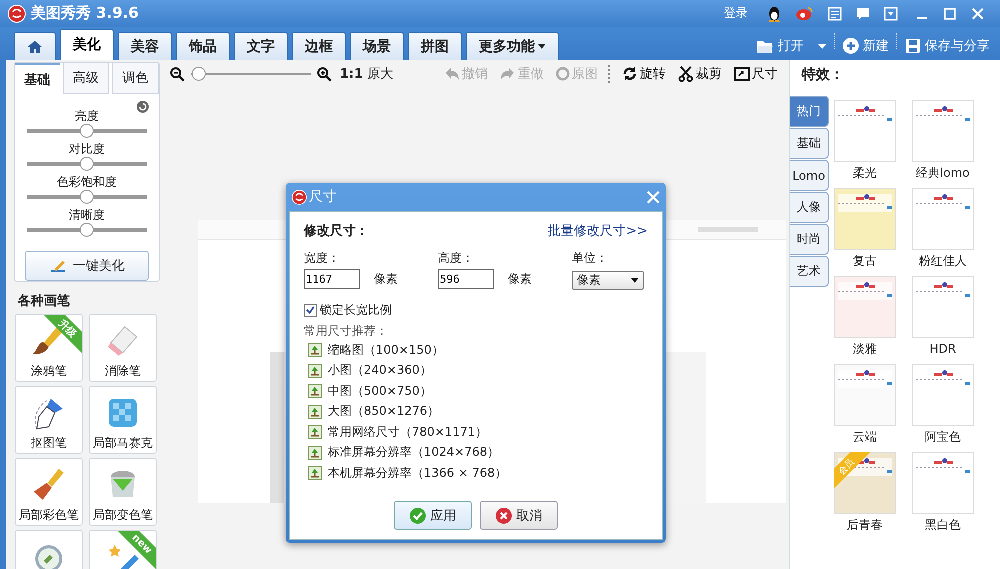  I want to click on brush-tool: 局部变色笔, so click(123, 492).